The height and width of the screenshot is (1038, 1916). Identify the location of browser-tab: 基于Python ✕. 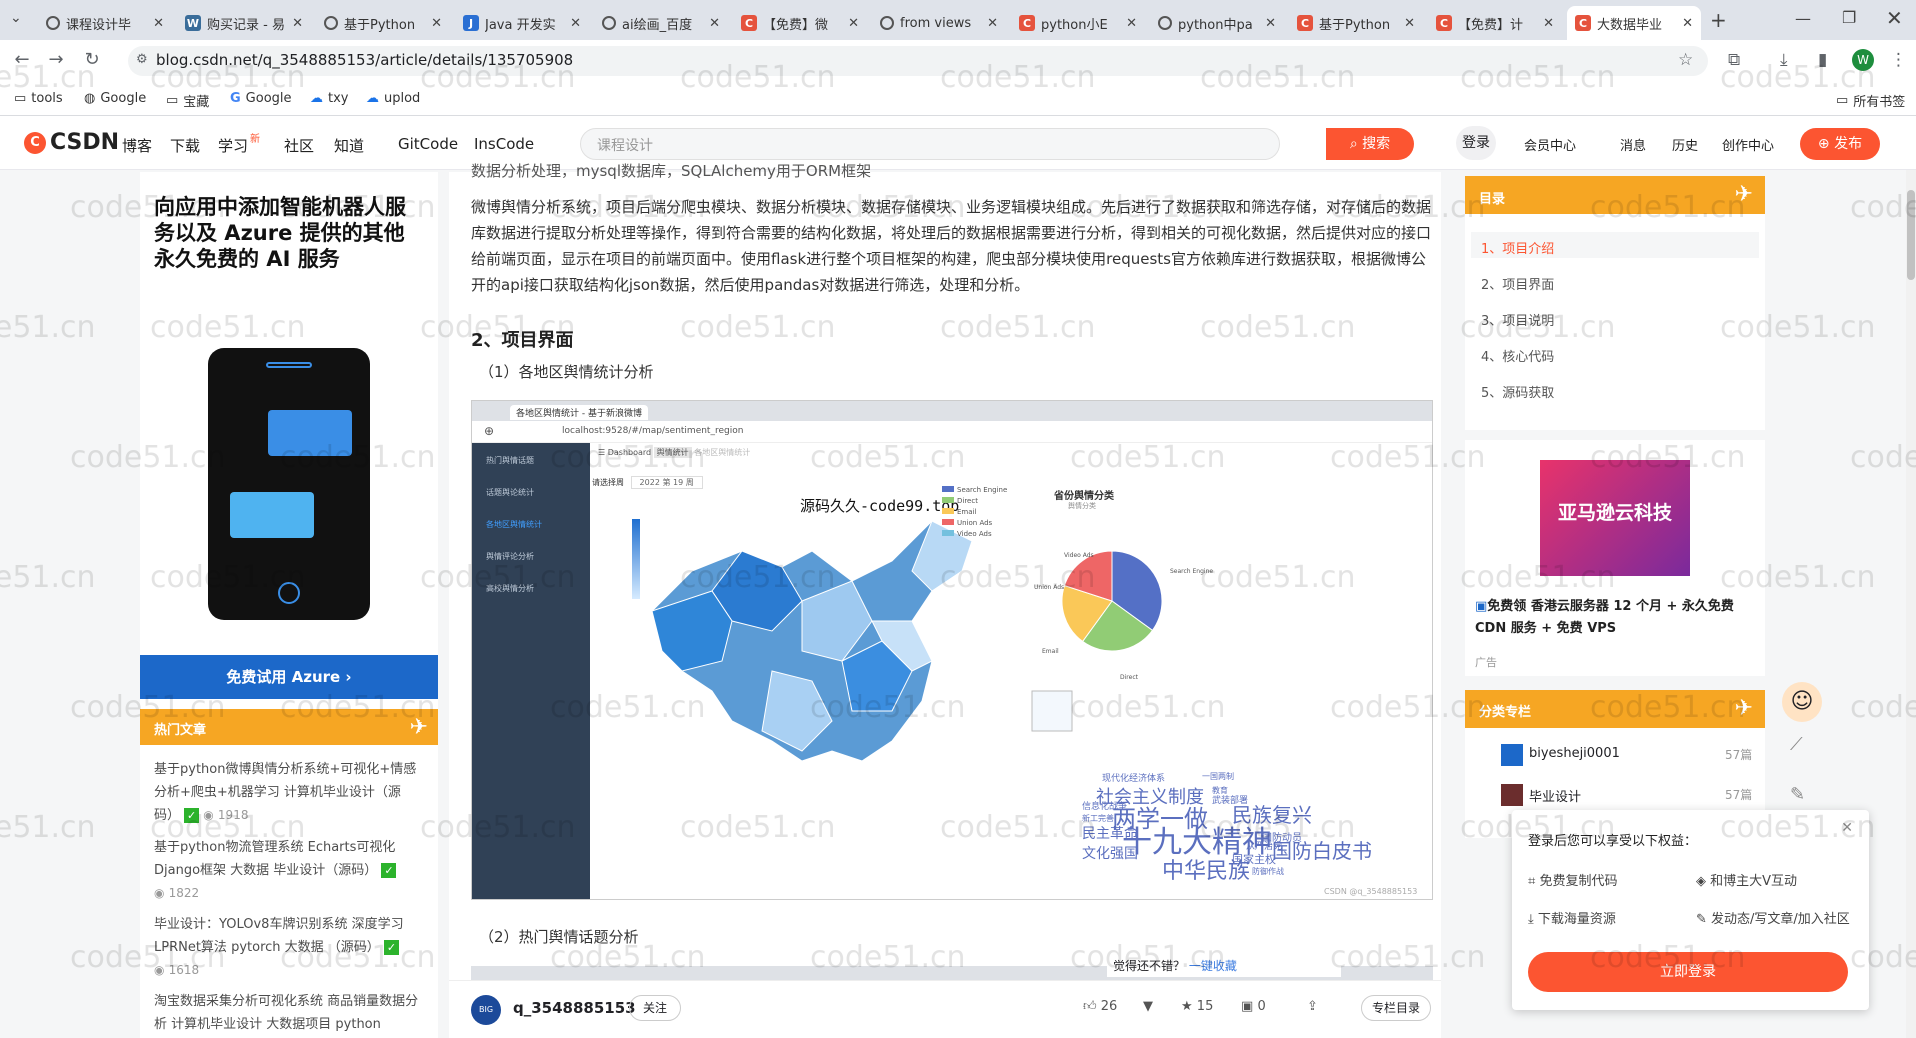
(383, 23).